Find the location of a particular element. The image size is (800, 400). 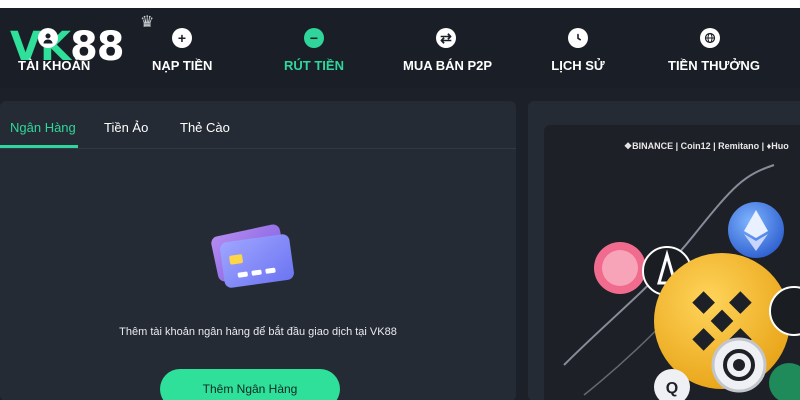

tab-bank: Ngân Hàng is located at coordinates (43, 127).